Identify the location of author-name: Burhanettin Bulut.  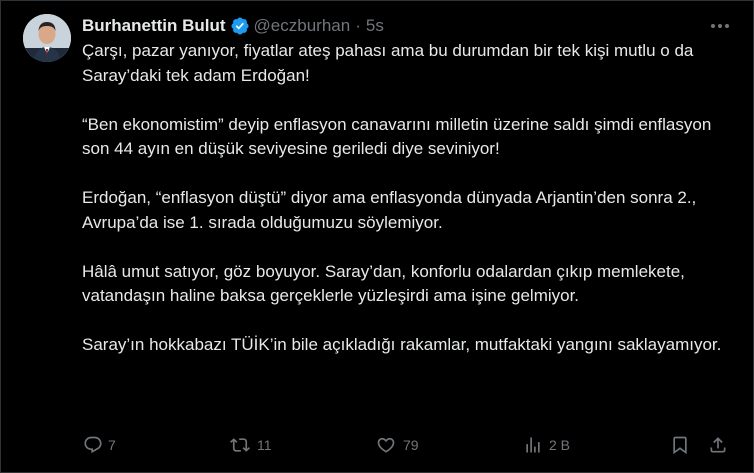
(154, 26).